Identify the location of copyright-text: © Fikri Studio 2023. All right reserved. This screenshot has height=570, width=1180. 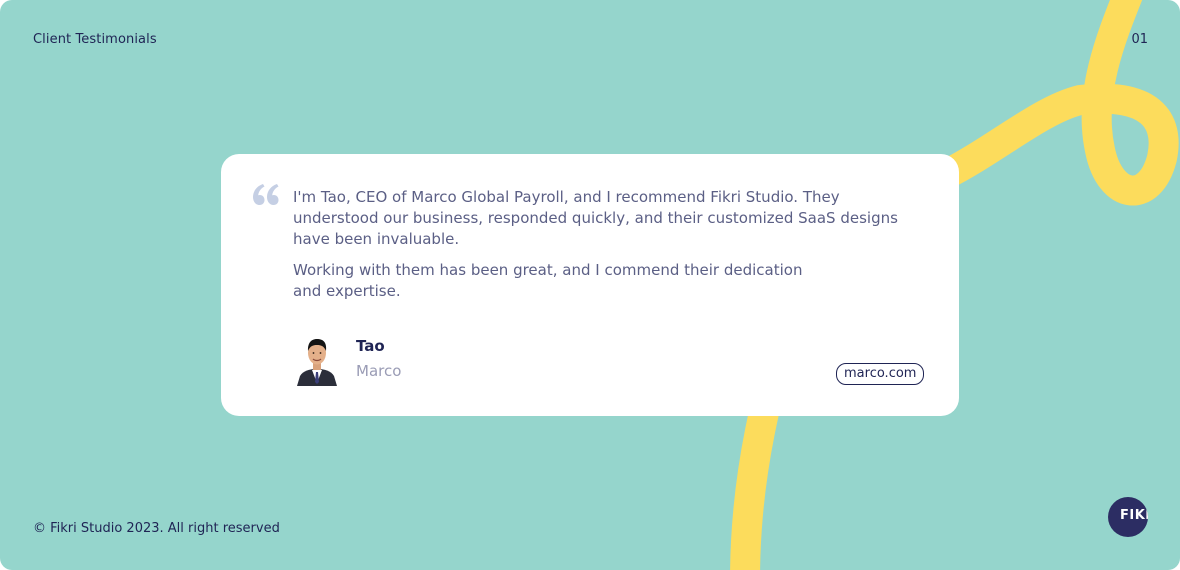
(156, 528).